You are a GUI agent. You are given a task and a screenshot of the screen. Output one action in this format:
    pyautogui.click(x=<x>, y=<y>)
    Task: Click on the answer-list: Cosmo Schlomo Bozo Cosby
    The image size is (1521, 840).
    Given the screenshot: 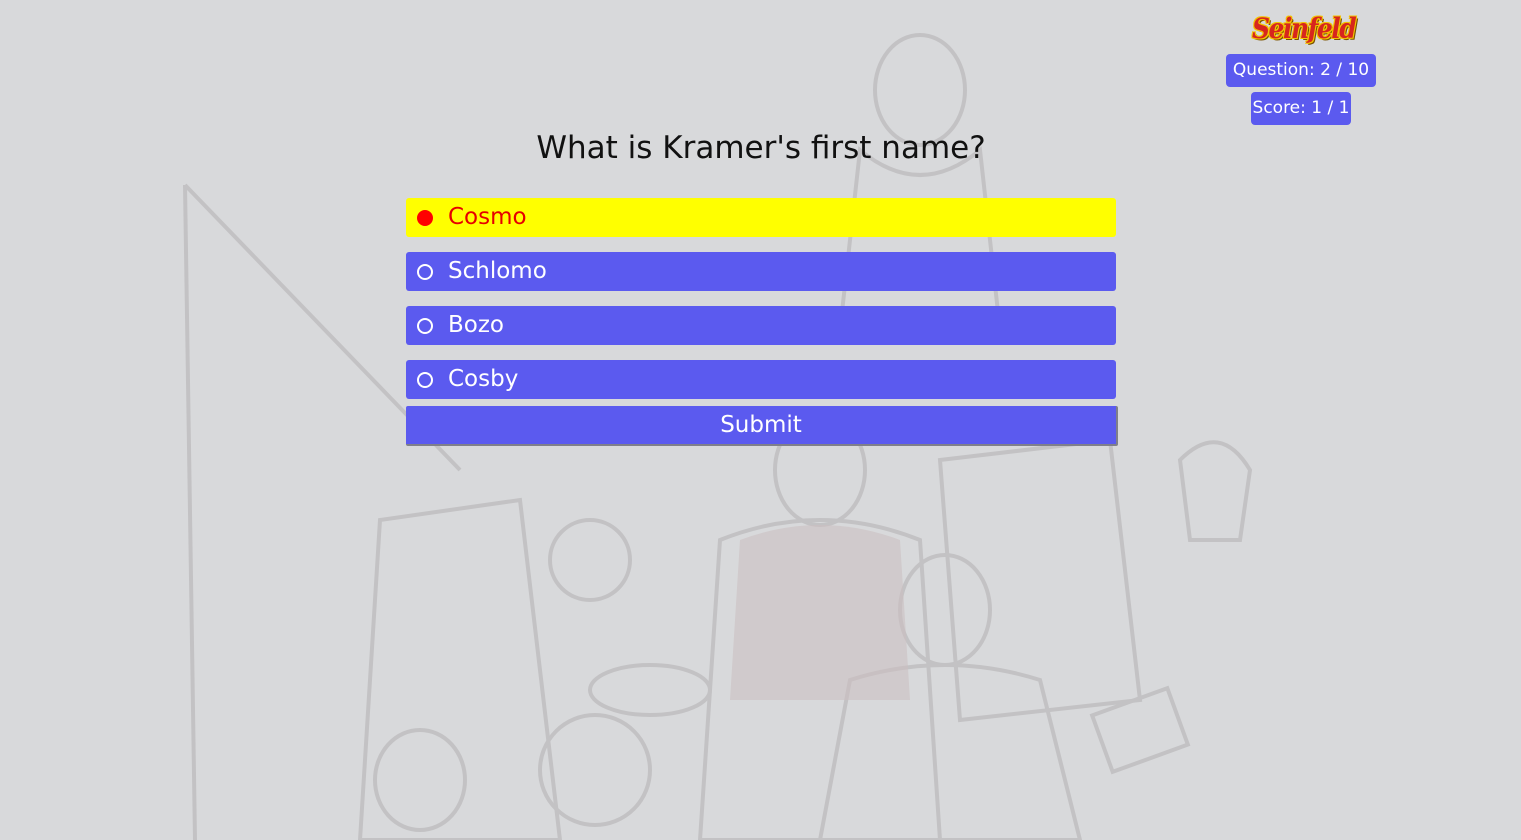 What is the action you would take?
    pyautogui.click(x=761, y=306)
    